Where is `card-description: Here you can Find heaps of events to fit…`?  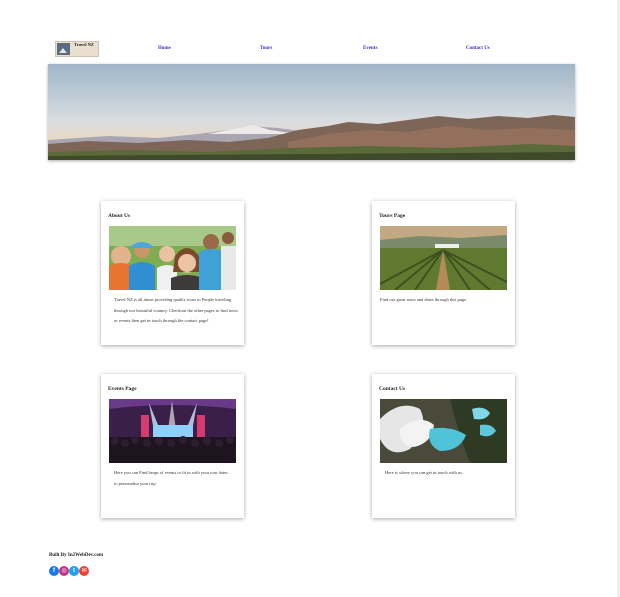
card-description: Here you can Find heaps of events to fit… is located at coordinates (171, 478).